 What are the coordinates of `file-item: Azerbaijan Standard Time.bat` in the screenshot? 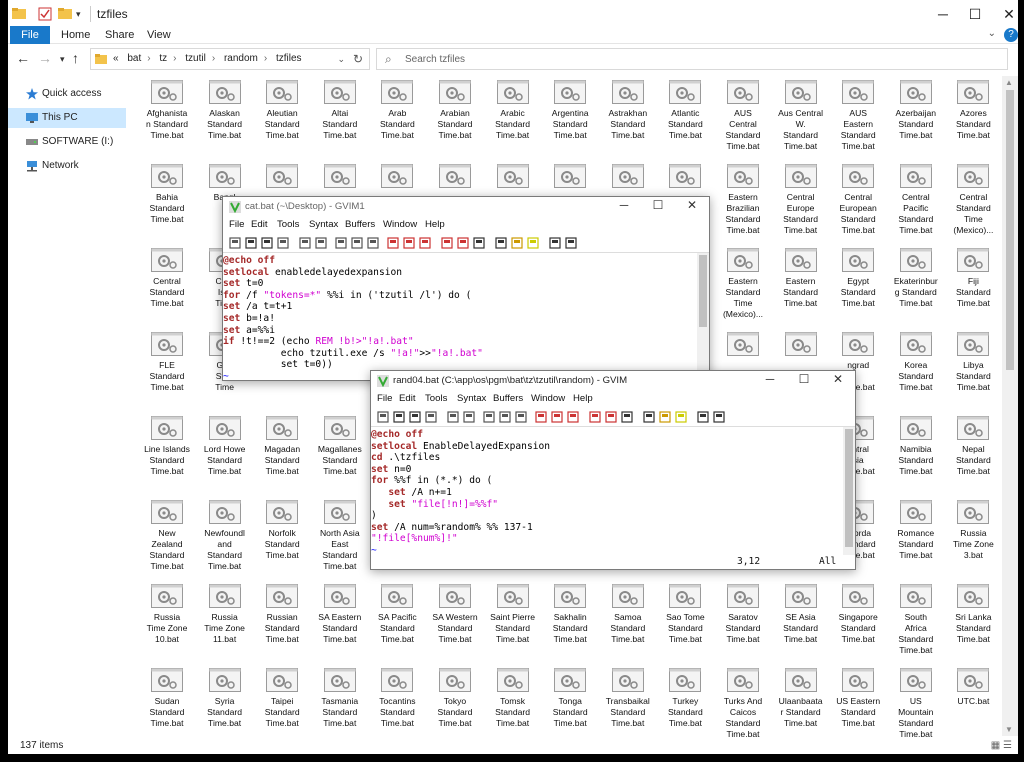 It's located at (916, 110).